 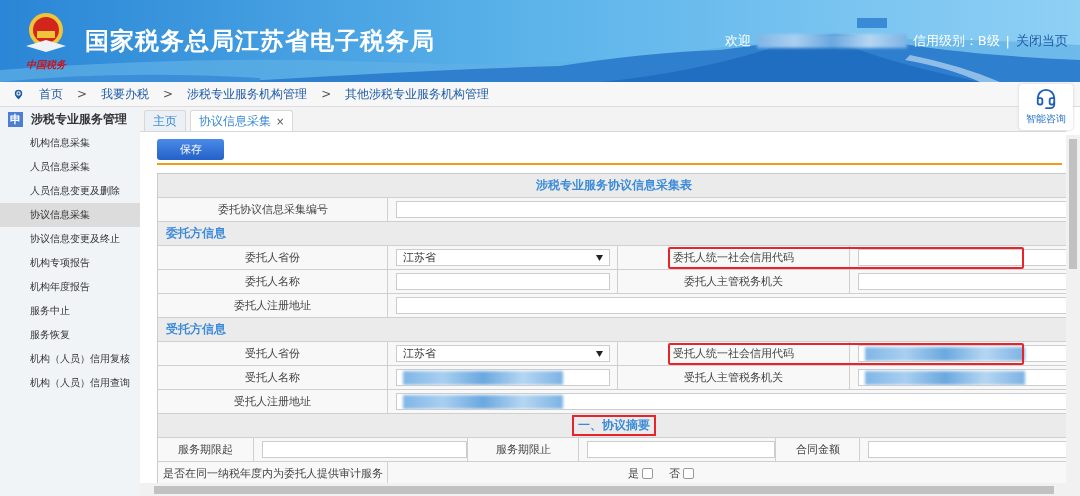 What do you see at coordinates (737, 41) in the screenshot?
I see `welcome-text: 欢迎` at bounding box center [737, 41].